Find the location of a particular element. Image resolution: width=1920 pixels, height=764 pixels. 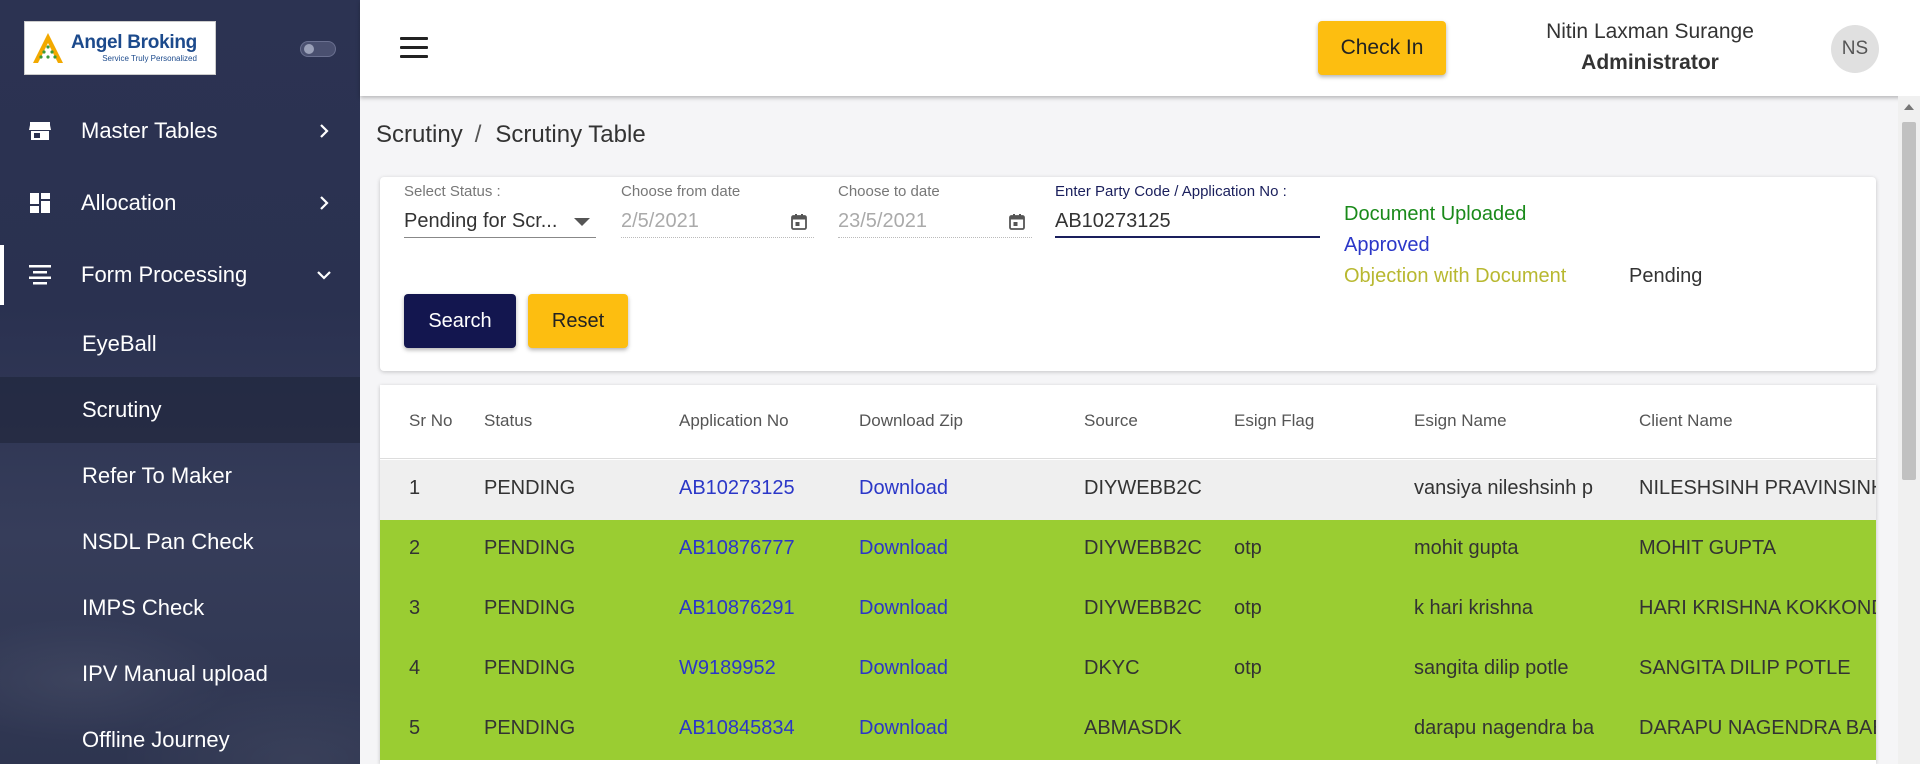

cell-esign-name: darapu nagendra babu is located at coordinates (1504, 728).